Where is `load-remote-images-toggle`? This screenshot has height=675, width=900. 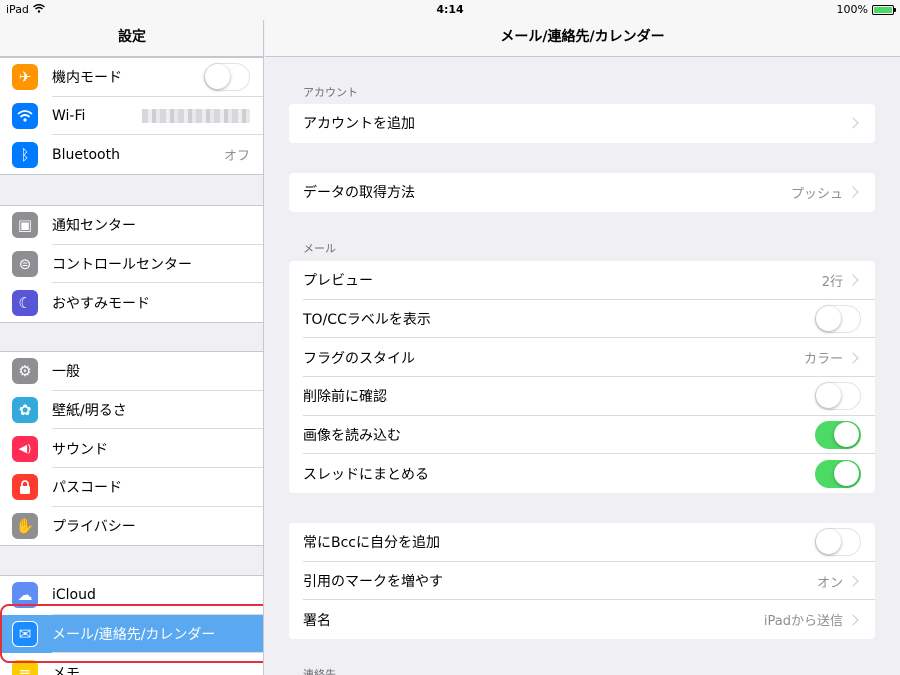 load-remote-images-toggle is located at coordinates (838, 435).